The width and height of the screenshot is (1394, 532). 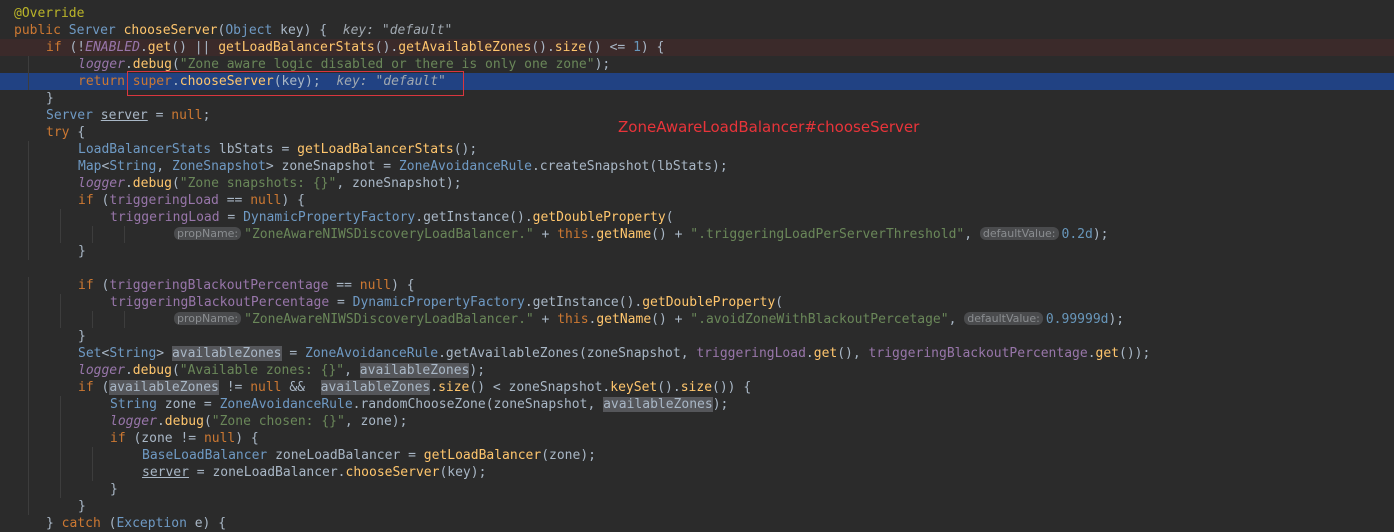 I want to click on code-token: "Zone chosen: {}", so click(x=278, y=421).